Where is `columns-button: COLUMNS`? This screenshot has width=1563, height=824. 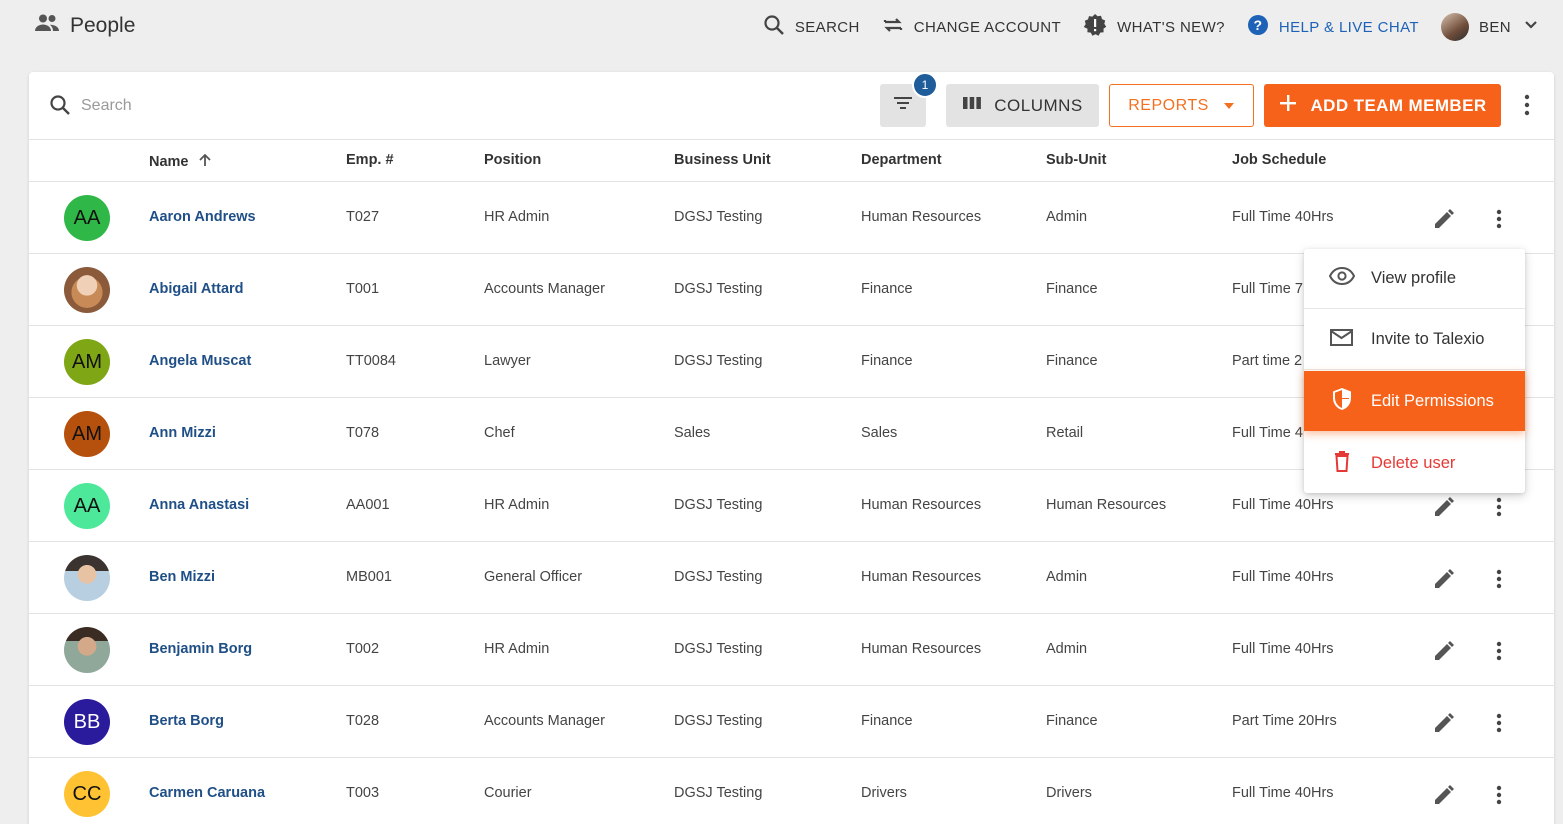
columns-button: COLUMNS is located at coordinates (1022, 105).